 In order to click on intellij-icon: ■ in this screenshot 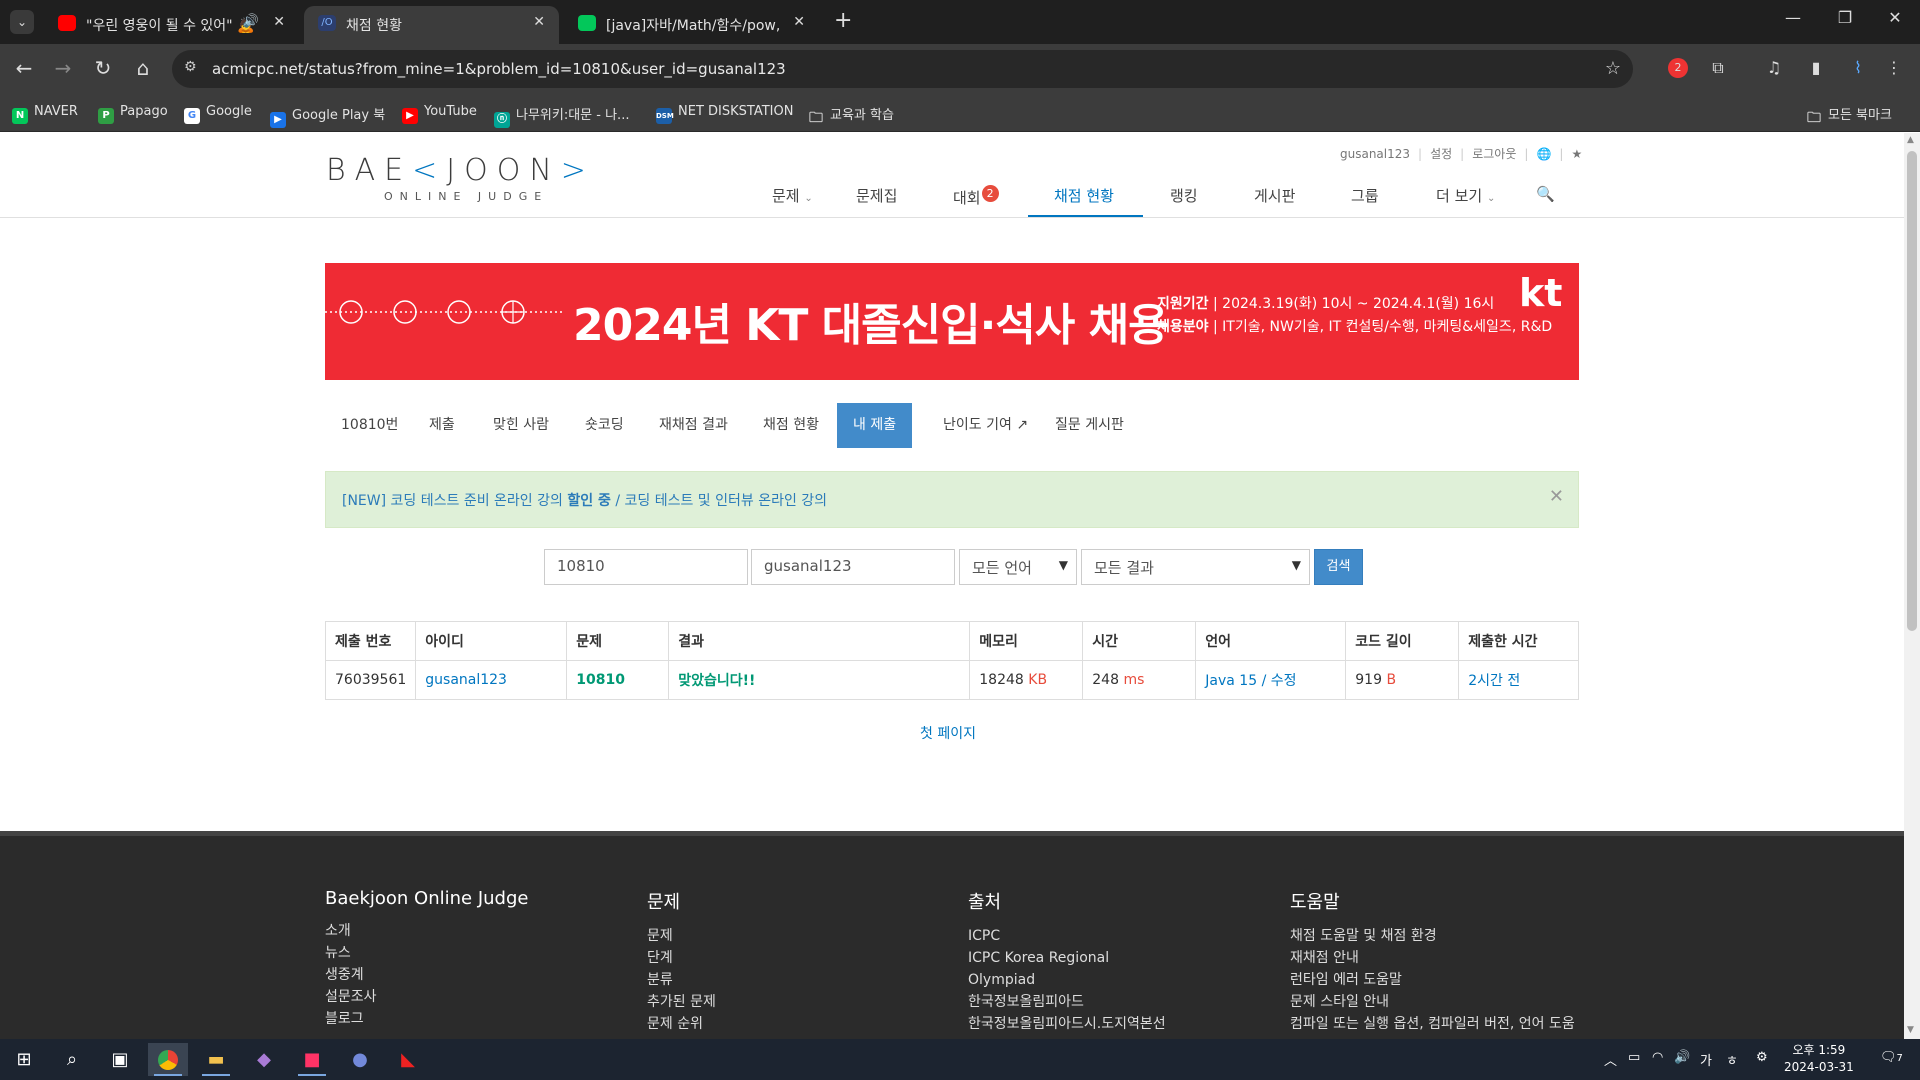, I will do `click(312, 1059)`.